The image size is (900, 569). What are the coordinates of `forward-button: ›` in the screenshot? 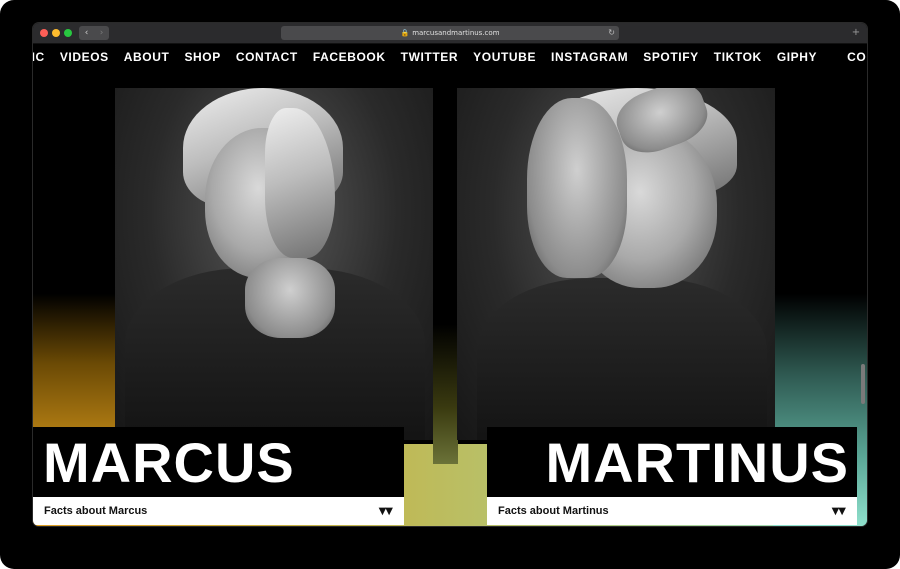 It's located at (101, 33).